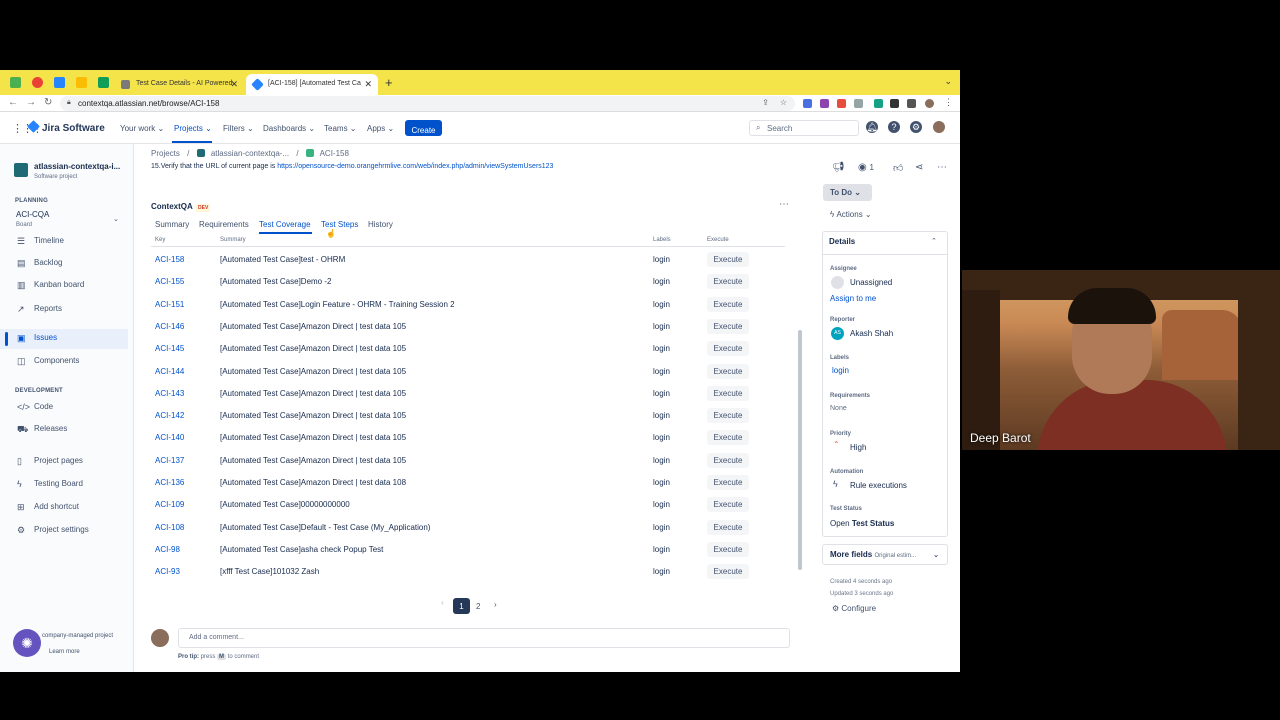 This screenshot has width=1280, height=720. Describe the element at coordinates (48, 102) in the screenshot. I see `reload-icon: ↻` at that location.